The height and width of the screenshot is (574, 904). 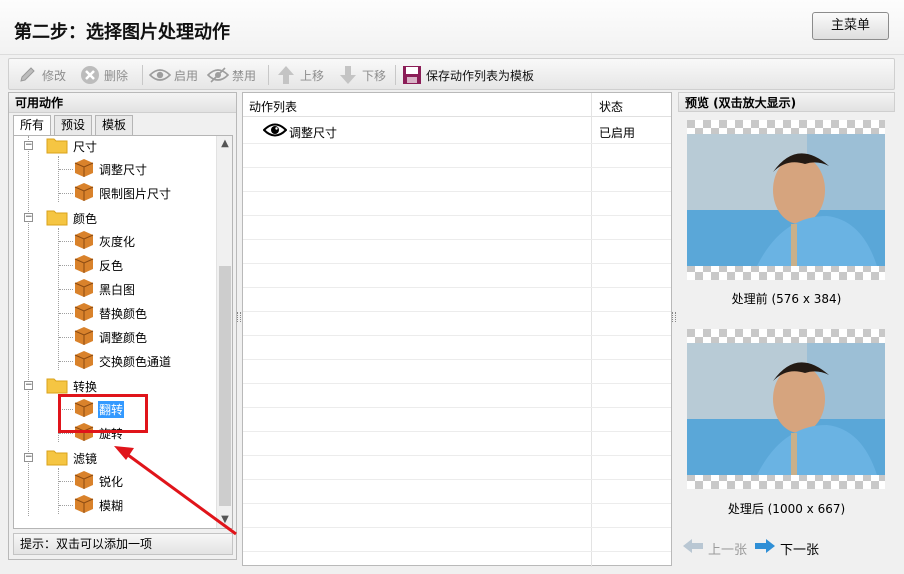 I want to click on tree-item-limit-size: 限制图片尺寸, so click(x=123, y=193).